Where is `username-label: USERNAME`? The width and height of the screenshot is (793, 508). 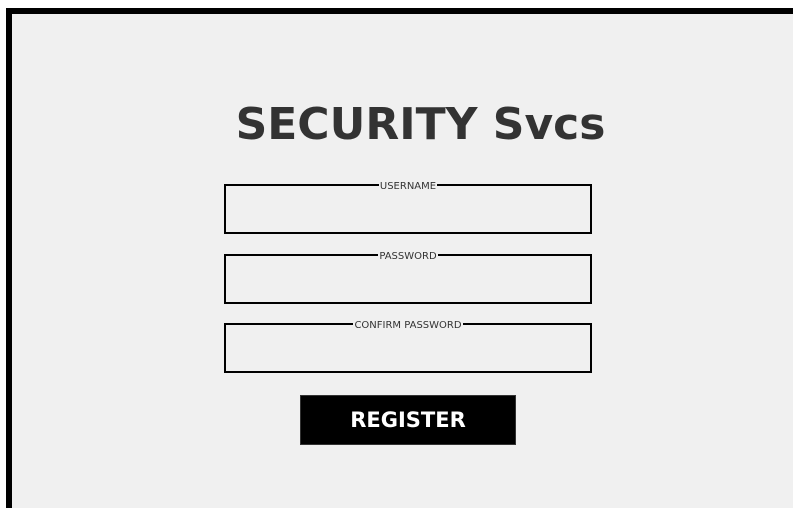 username-label: USERNAME is located at coordinates (408, 186).